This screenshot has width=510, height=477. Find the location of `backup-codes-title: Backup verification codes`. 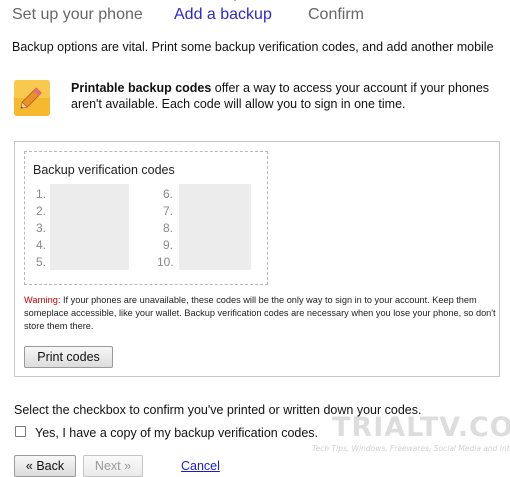

backup-codes-title: Backup verification codes is located at coordinates (104, 170).